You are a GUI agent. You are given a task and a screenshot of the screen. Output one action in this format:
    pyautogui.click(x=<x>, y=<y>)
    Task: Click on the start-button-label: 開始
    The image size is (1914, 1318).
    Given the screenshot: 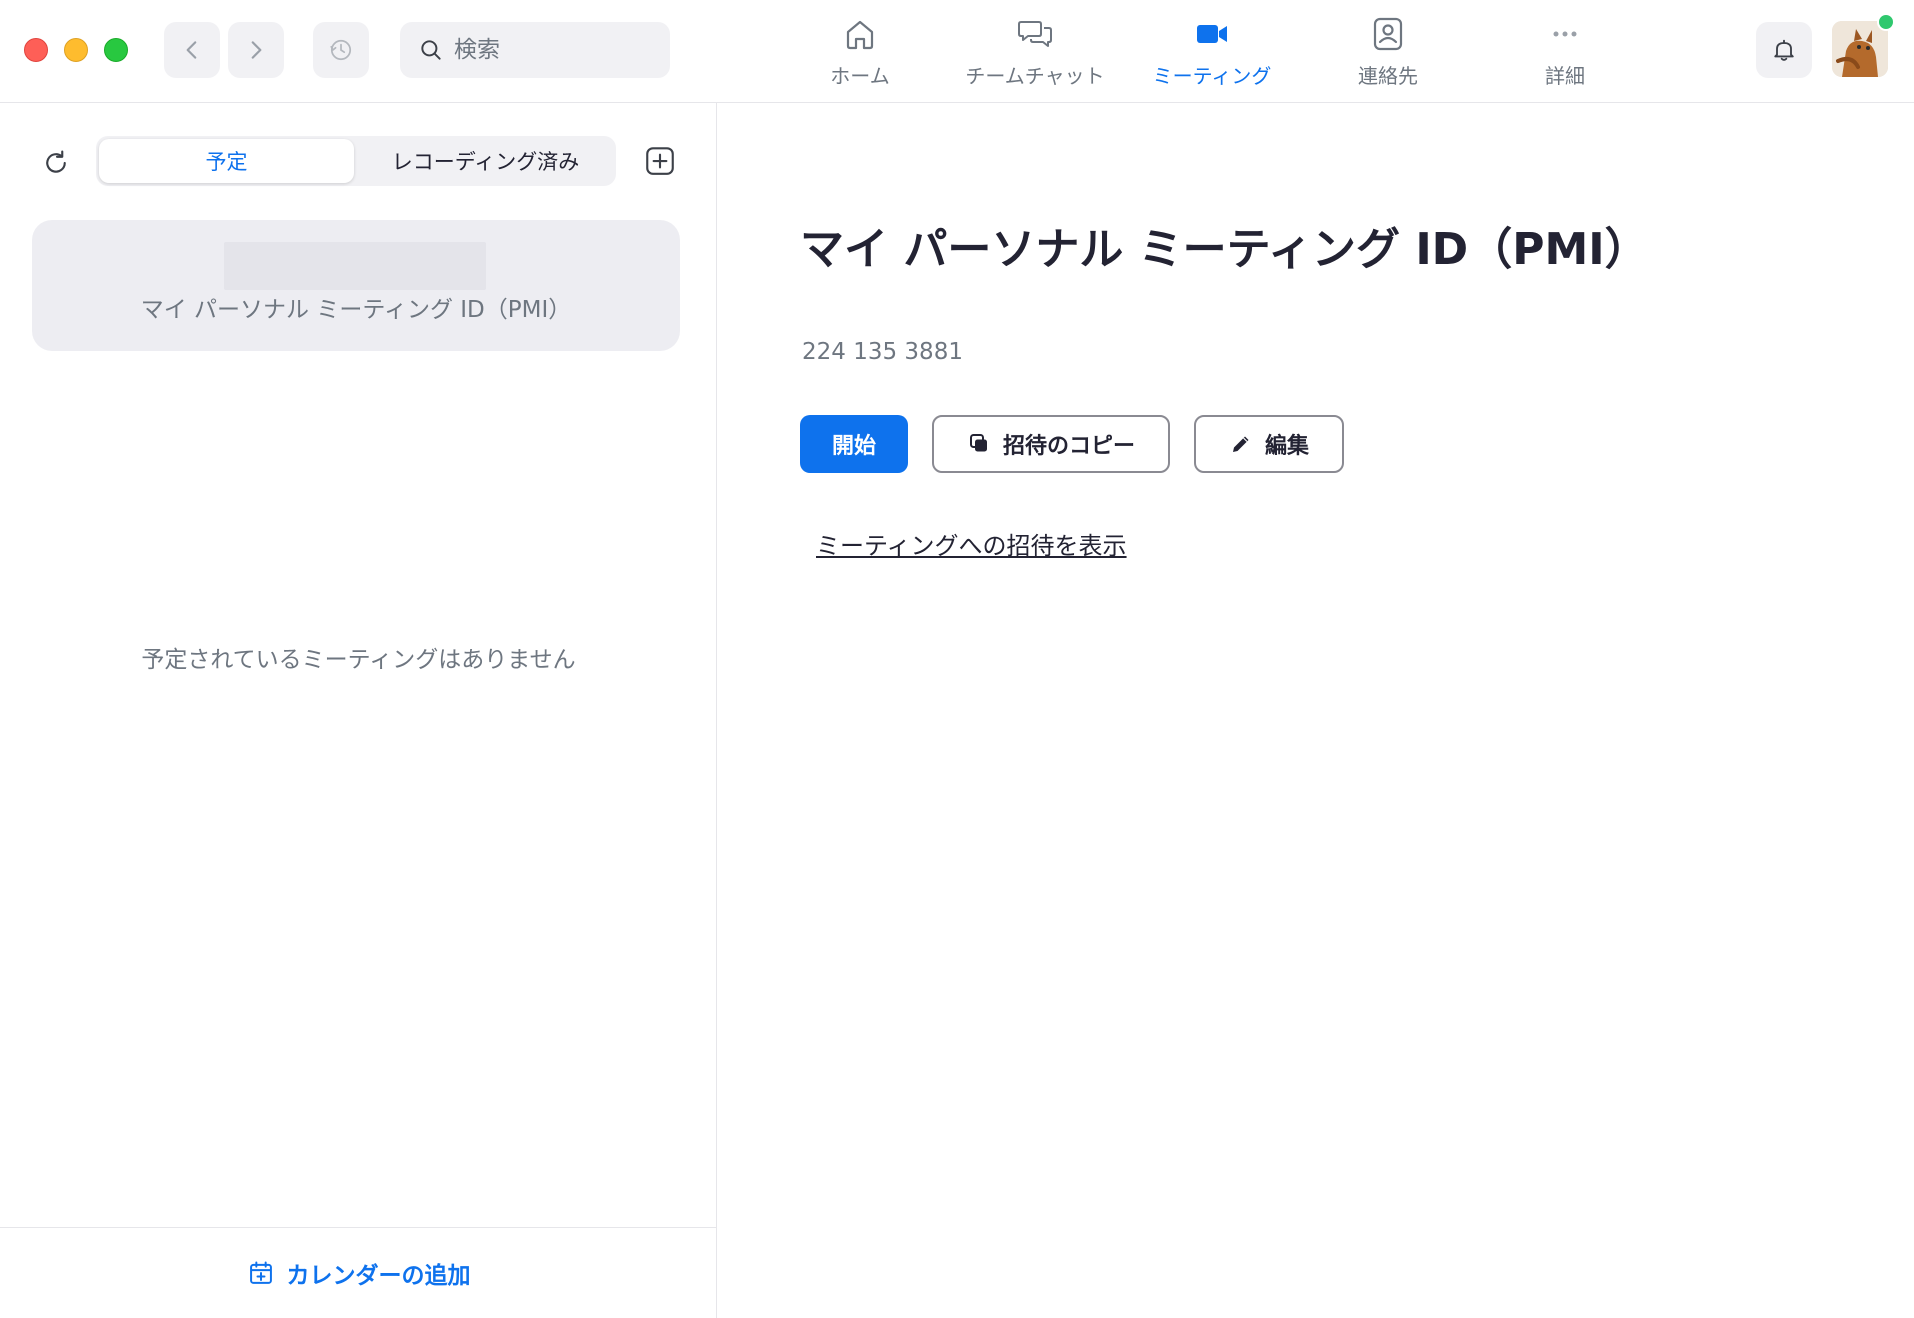 What is the action you would take?
    pyautogui.click(x=853, y=446)
    